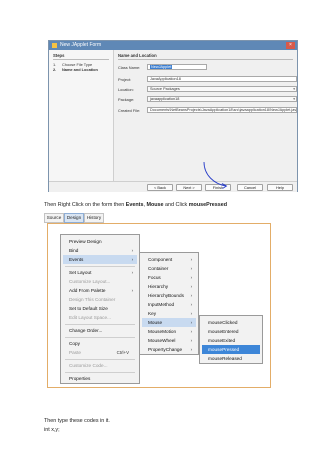 The image size is (320, 452). What do you see at coordinates (59, 55) in the screenshot?
I see `steps-title: Steps` at bounding box center [59, 55].